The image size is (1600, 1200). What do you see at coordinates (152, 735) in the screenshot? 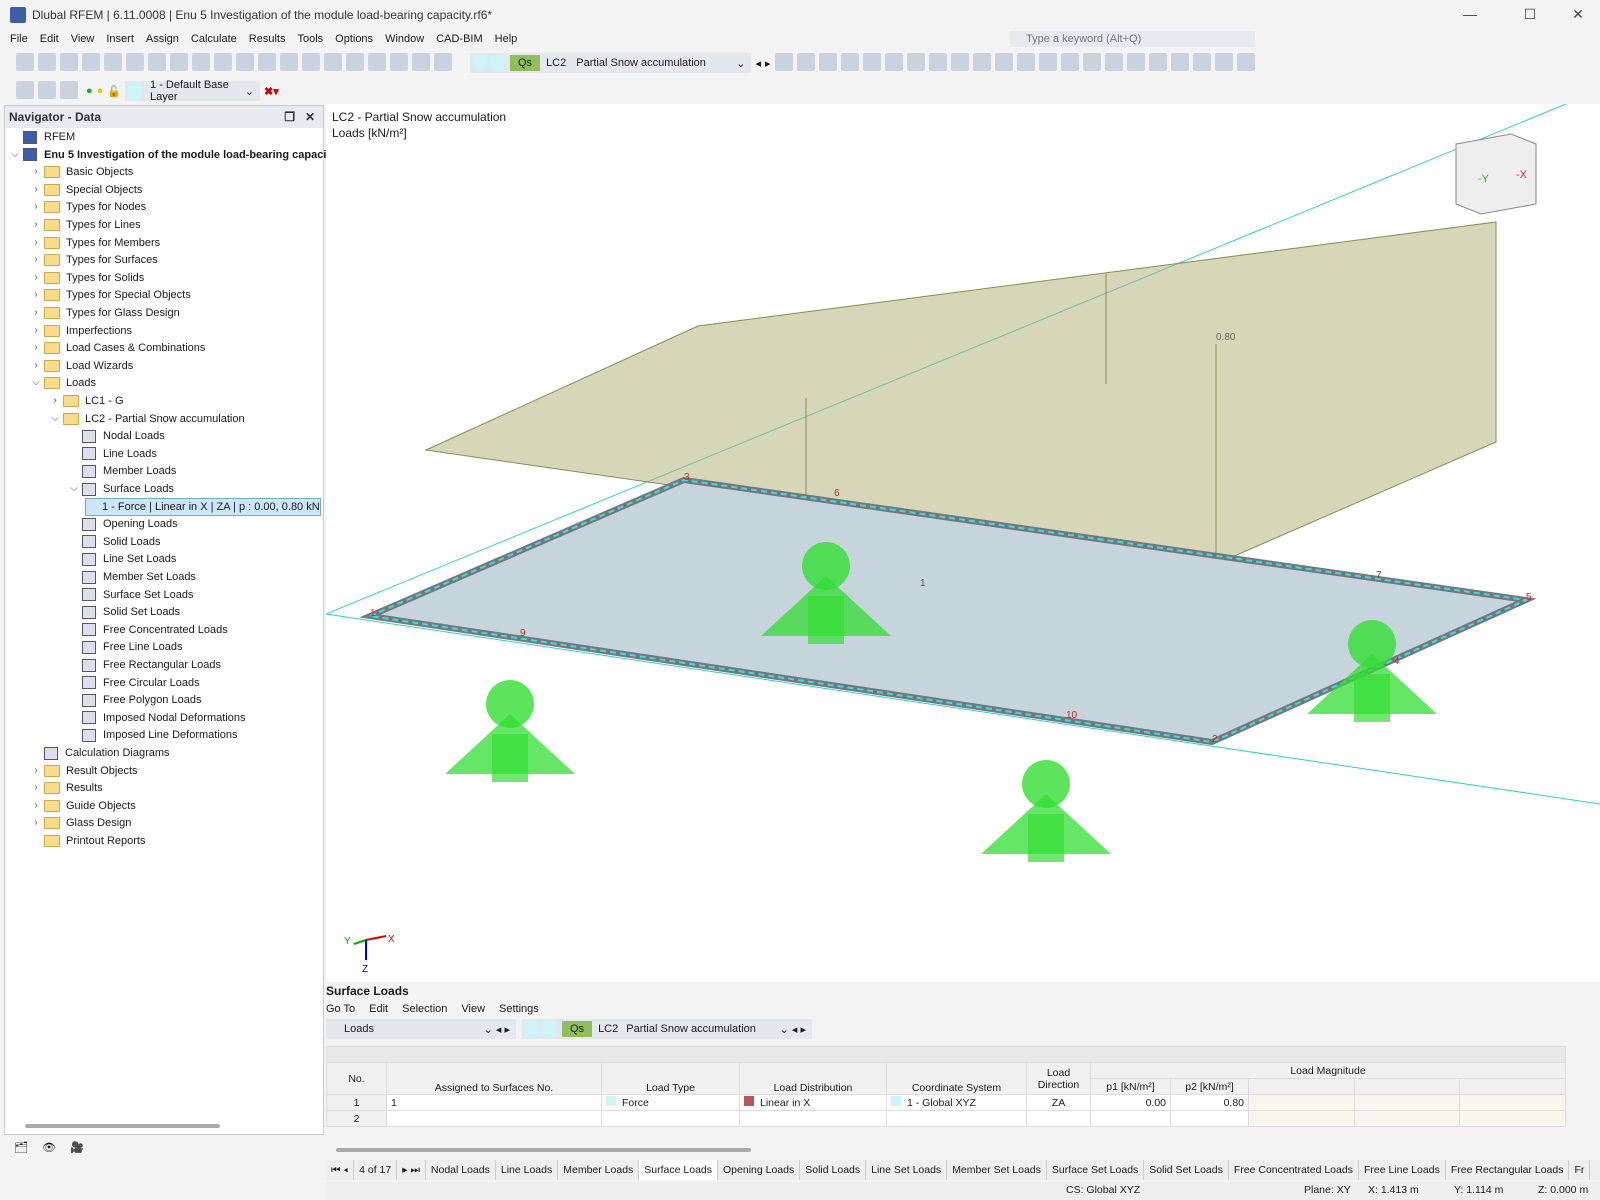
I see `nav-item: Imposed Line Deformations` at bounding box center [152, 735].